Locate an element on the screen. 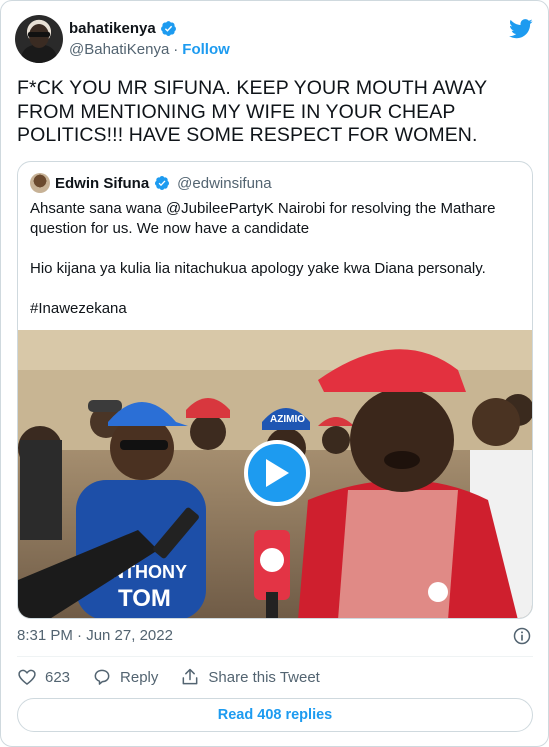 The width and height of the screenshot is (549, 747). twitter-bird-icon is located at coordinates (521, 29).